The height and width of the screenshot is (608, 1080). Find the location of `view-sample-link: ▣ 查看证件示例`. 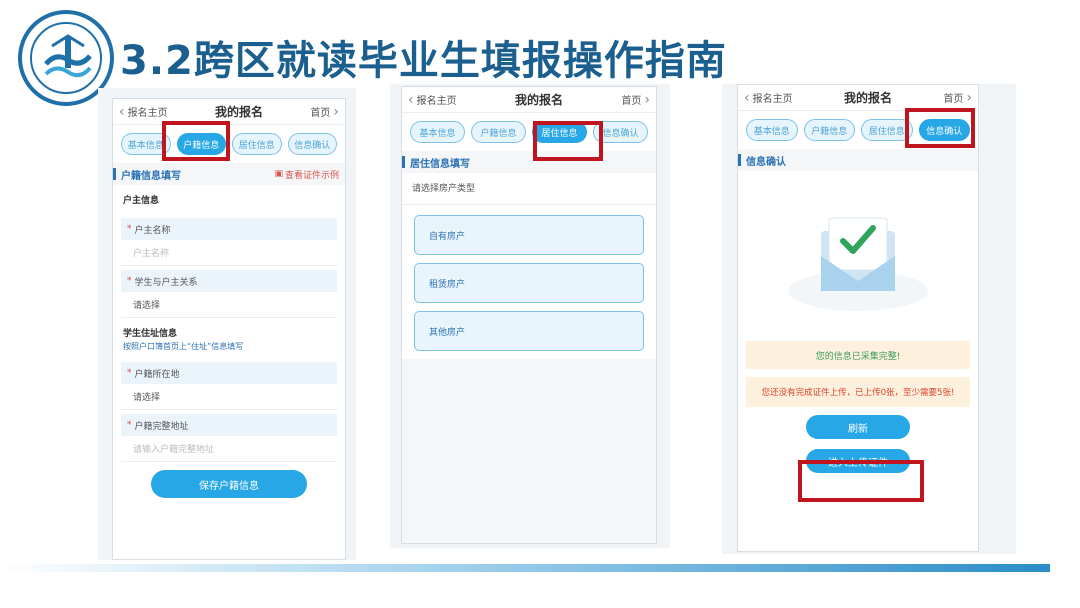

view-sample-link: ▣ 查看证件示例 is located at coordinates (306, 174).